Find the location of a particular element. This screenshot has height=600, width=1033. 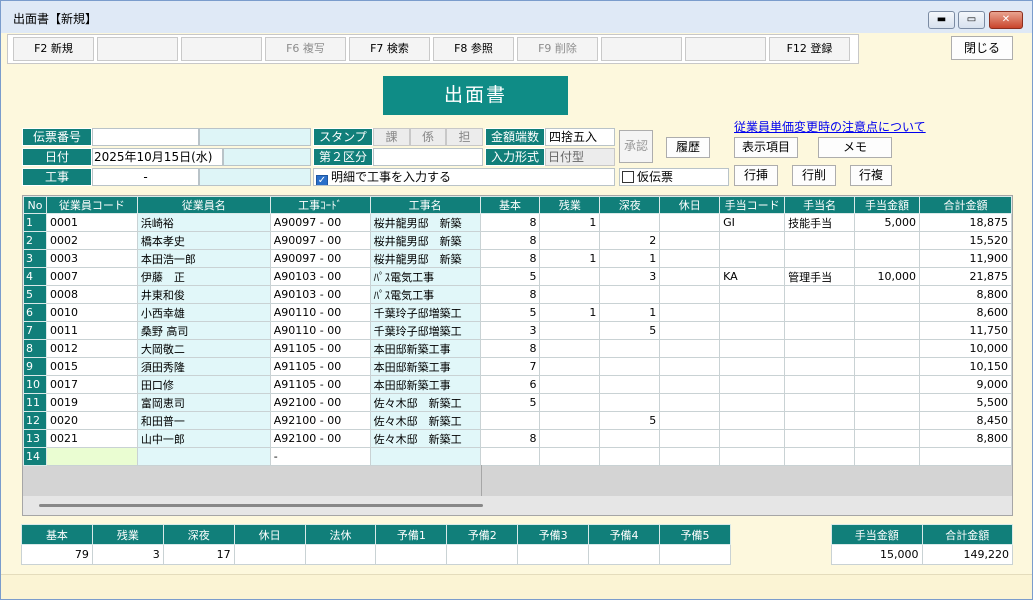

grid-cell: A91105 - 00 is located at coordinates (320, 384).